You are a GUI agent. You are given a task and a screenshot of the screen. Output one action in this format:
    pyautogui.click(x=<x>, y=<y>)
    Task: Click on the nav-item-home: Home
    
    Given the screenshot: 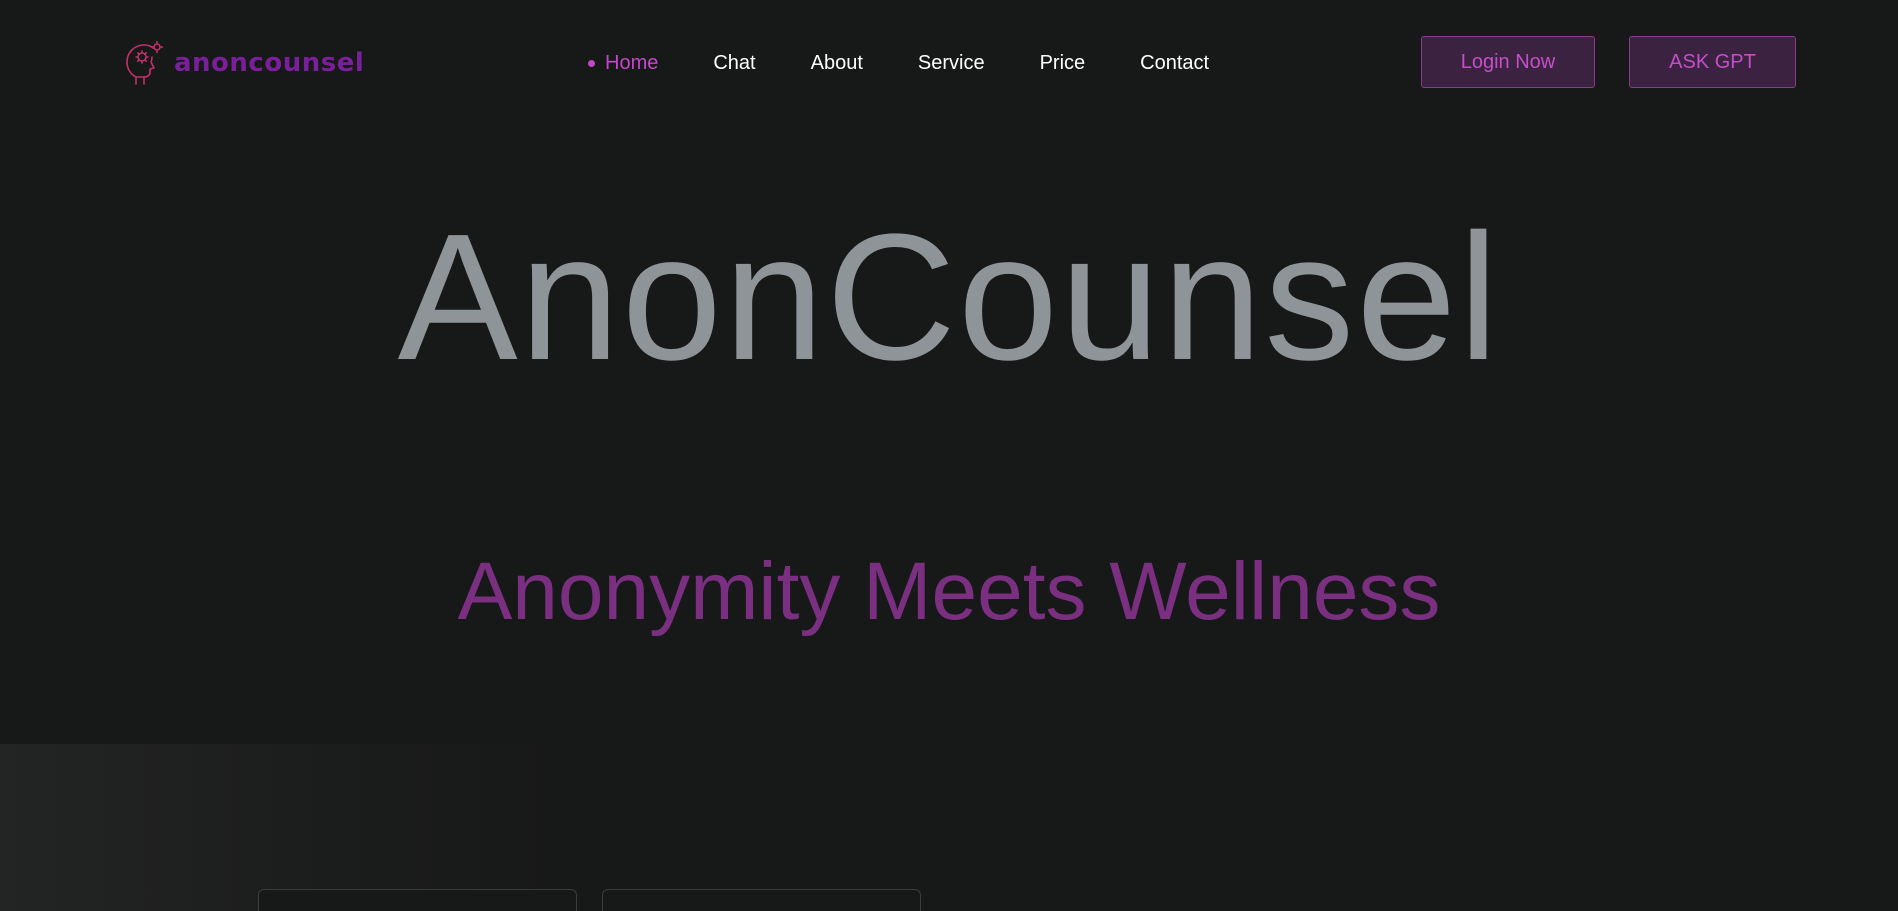 What is the action you would take?
    pyautogui.click(x=623, y=63)
    